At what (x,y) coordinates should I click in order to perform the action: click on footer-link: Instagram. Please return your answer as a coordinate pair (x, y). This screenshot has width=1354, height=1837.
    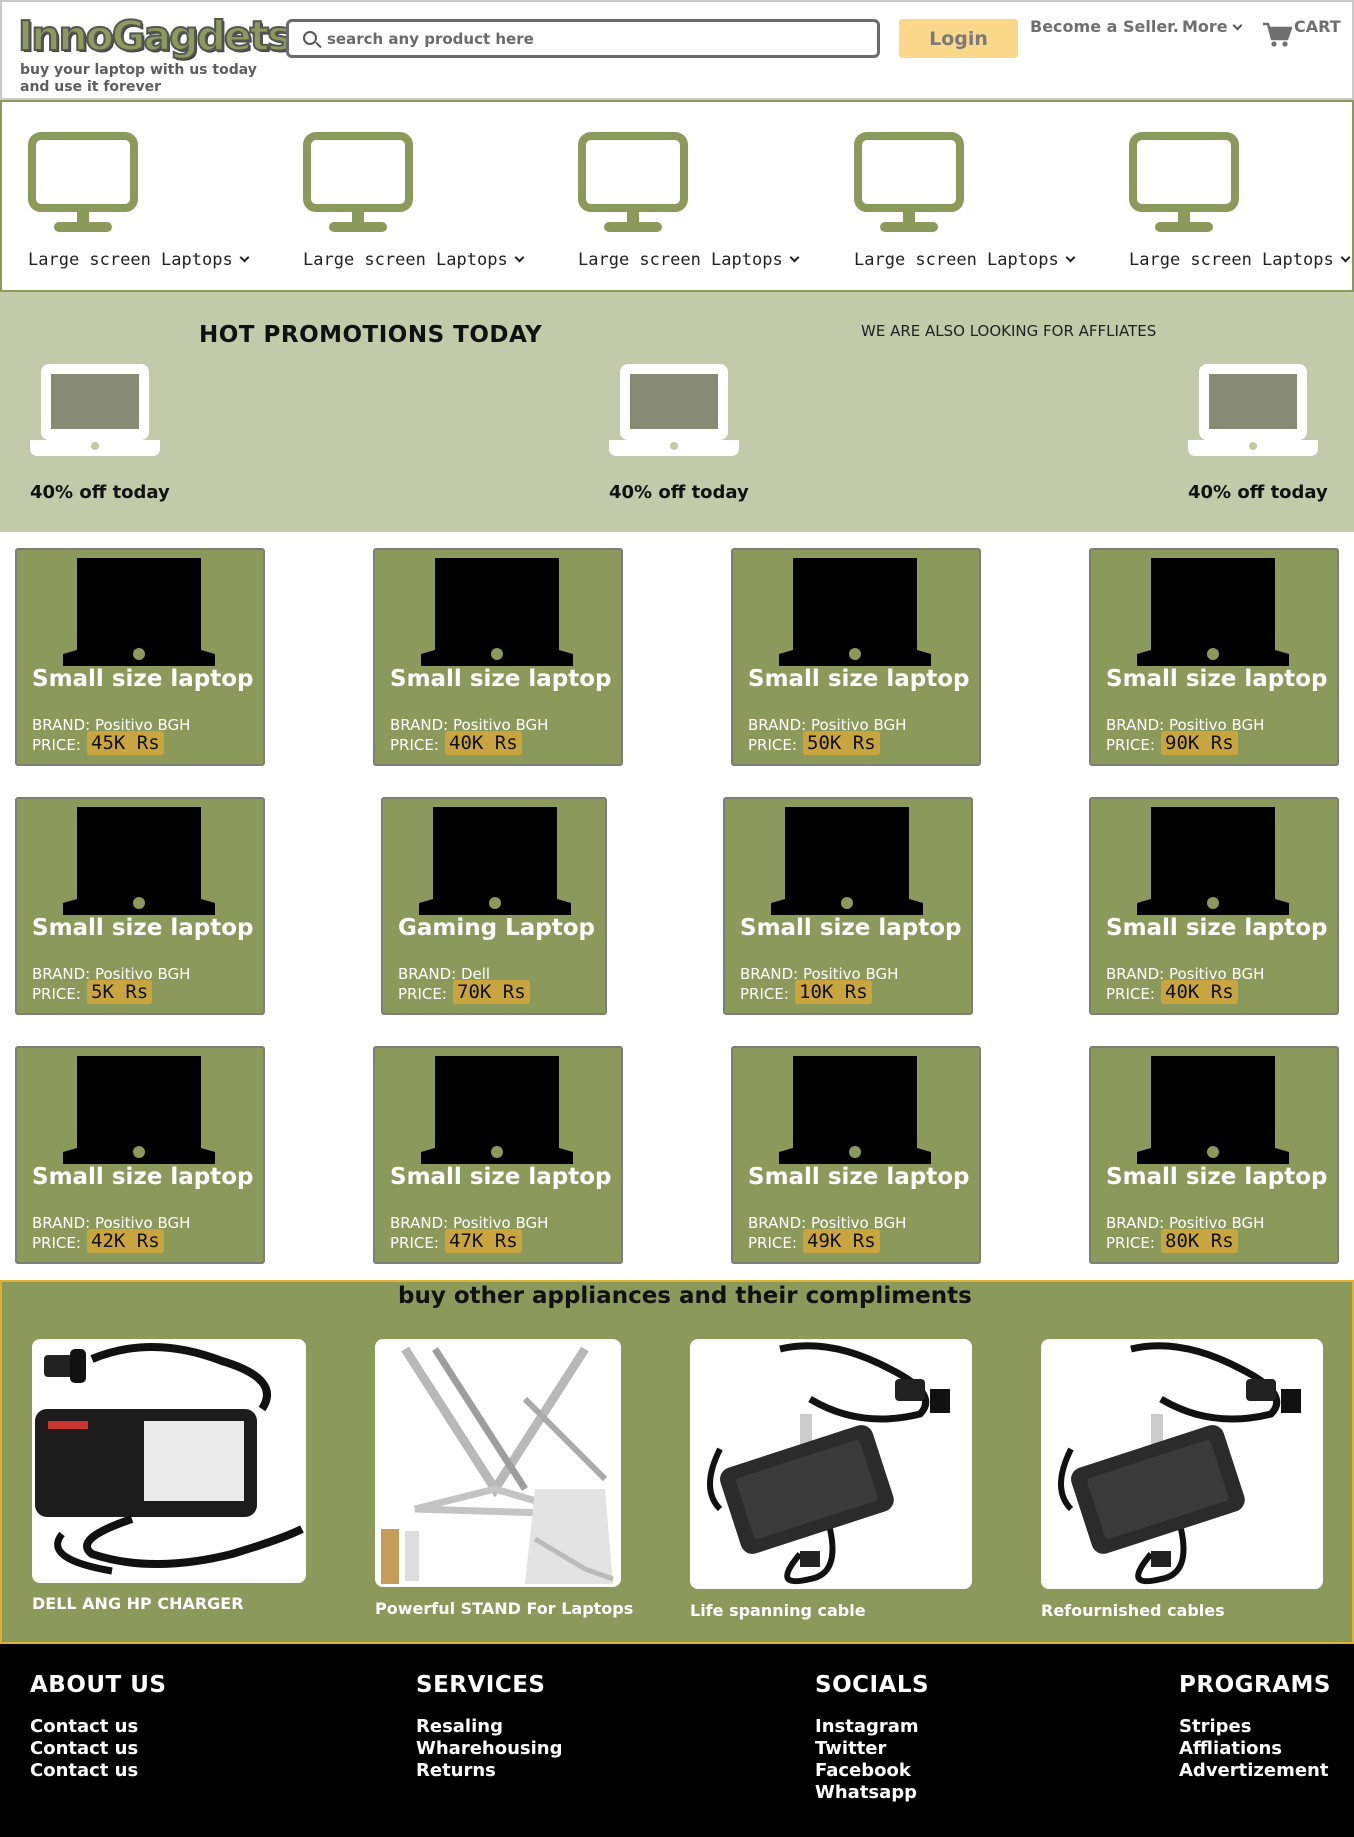
    Looking at the image, I should click on (872, 1727).